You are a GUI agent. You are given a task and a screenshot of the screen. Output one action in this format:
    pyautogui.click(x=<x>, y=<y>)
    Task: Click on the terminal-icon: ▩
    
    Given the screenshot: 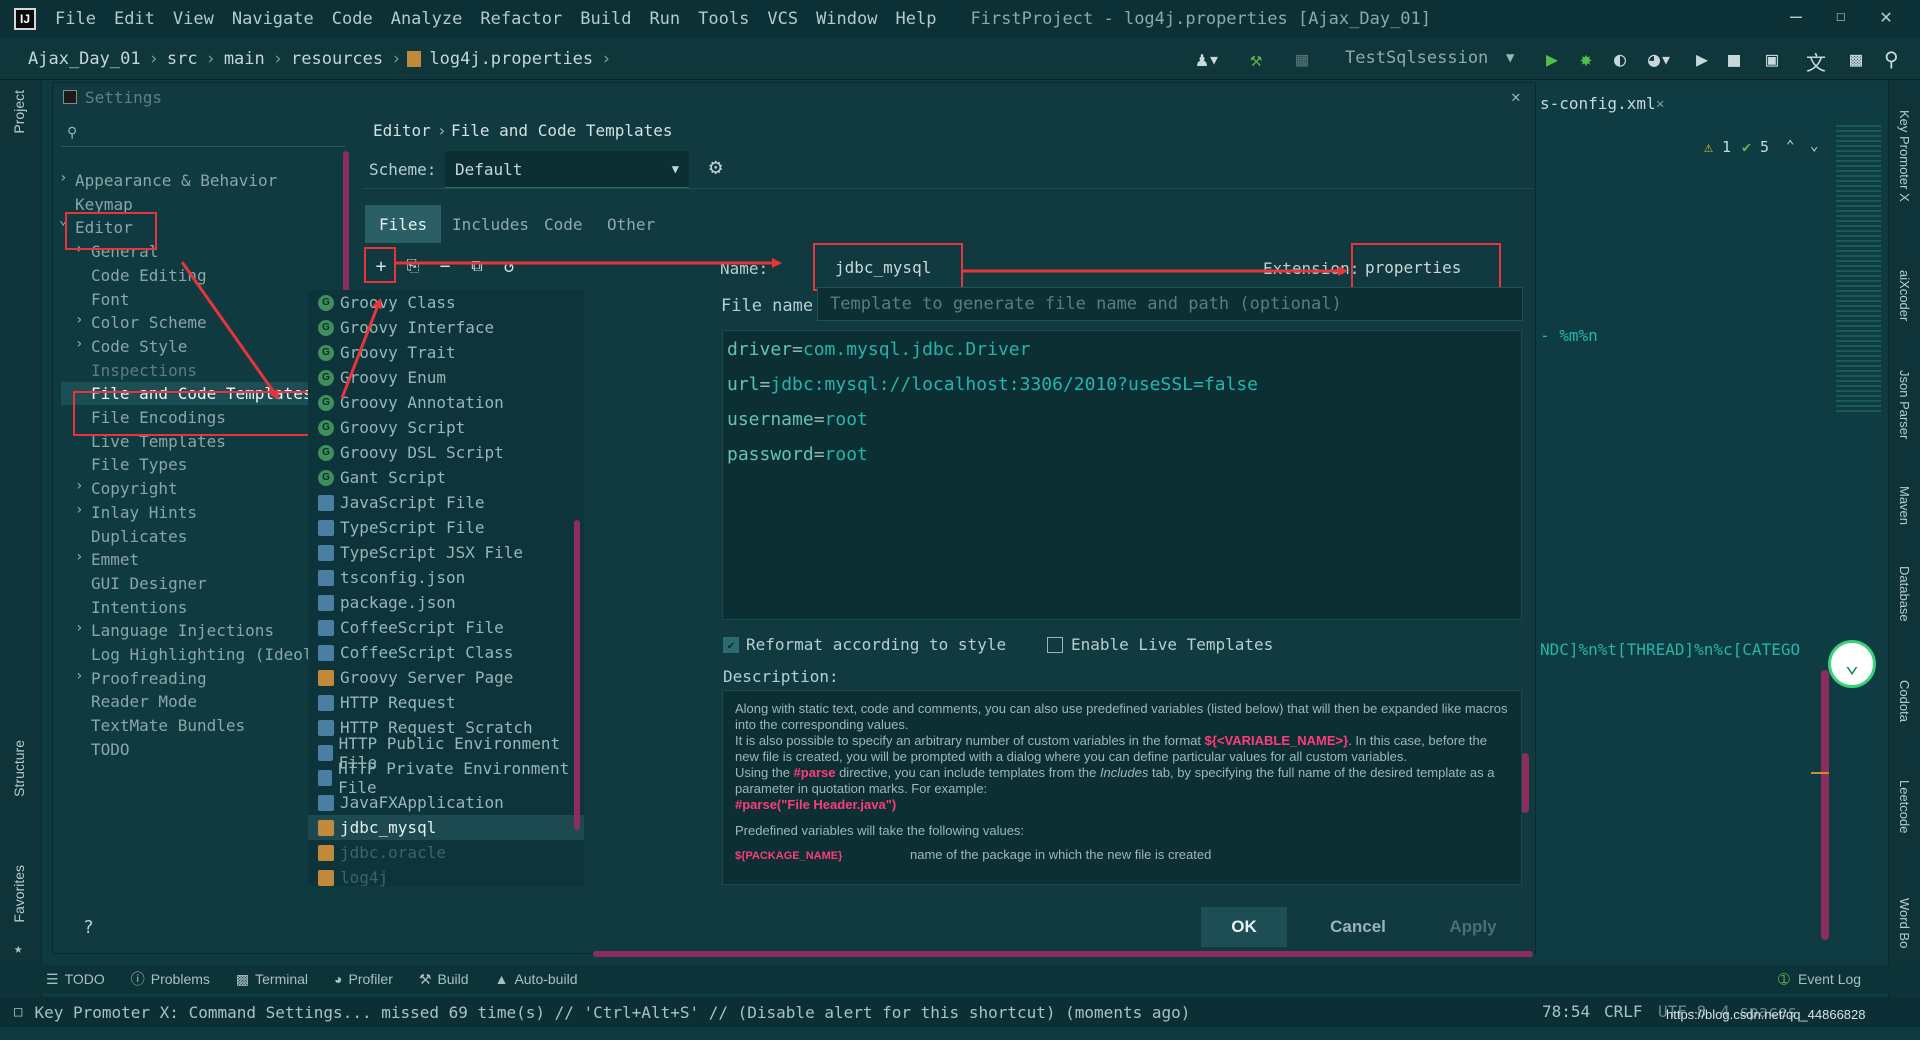 What is the action you would take?
    pyautogui.click(x=242, y=978)
    